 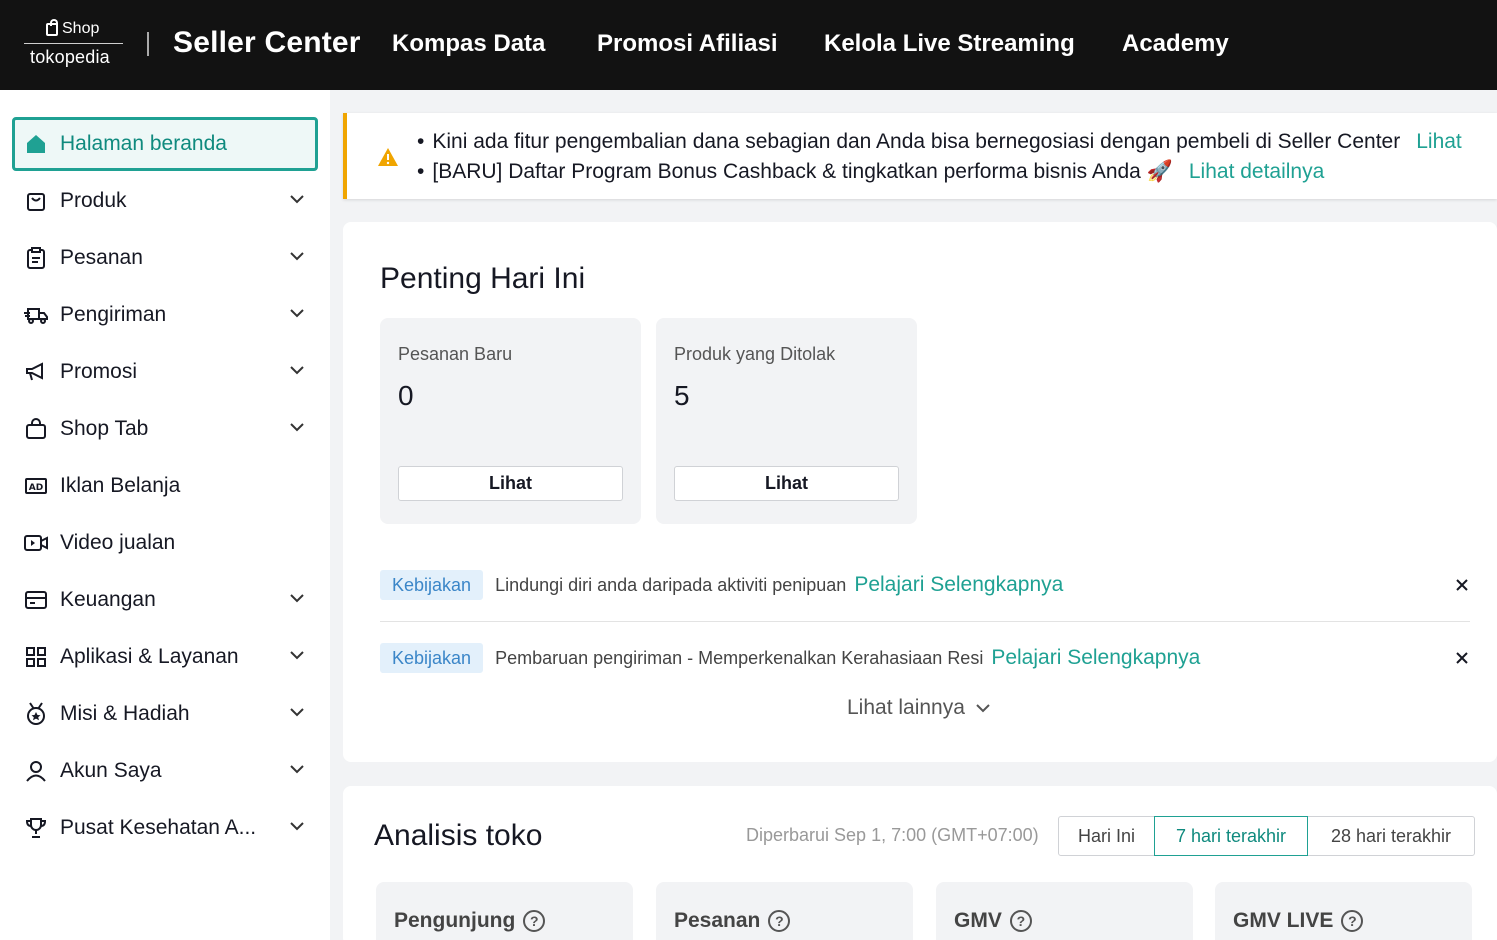 I want to click on stat-value: 0, so click(x=406, y=395).